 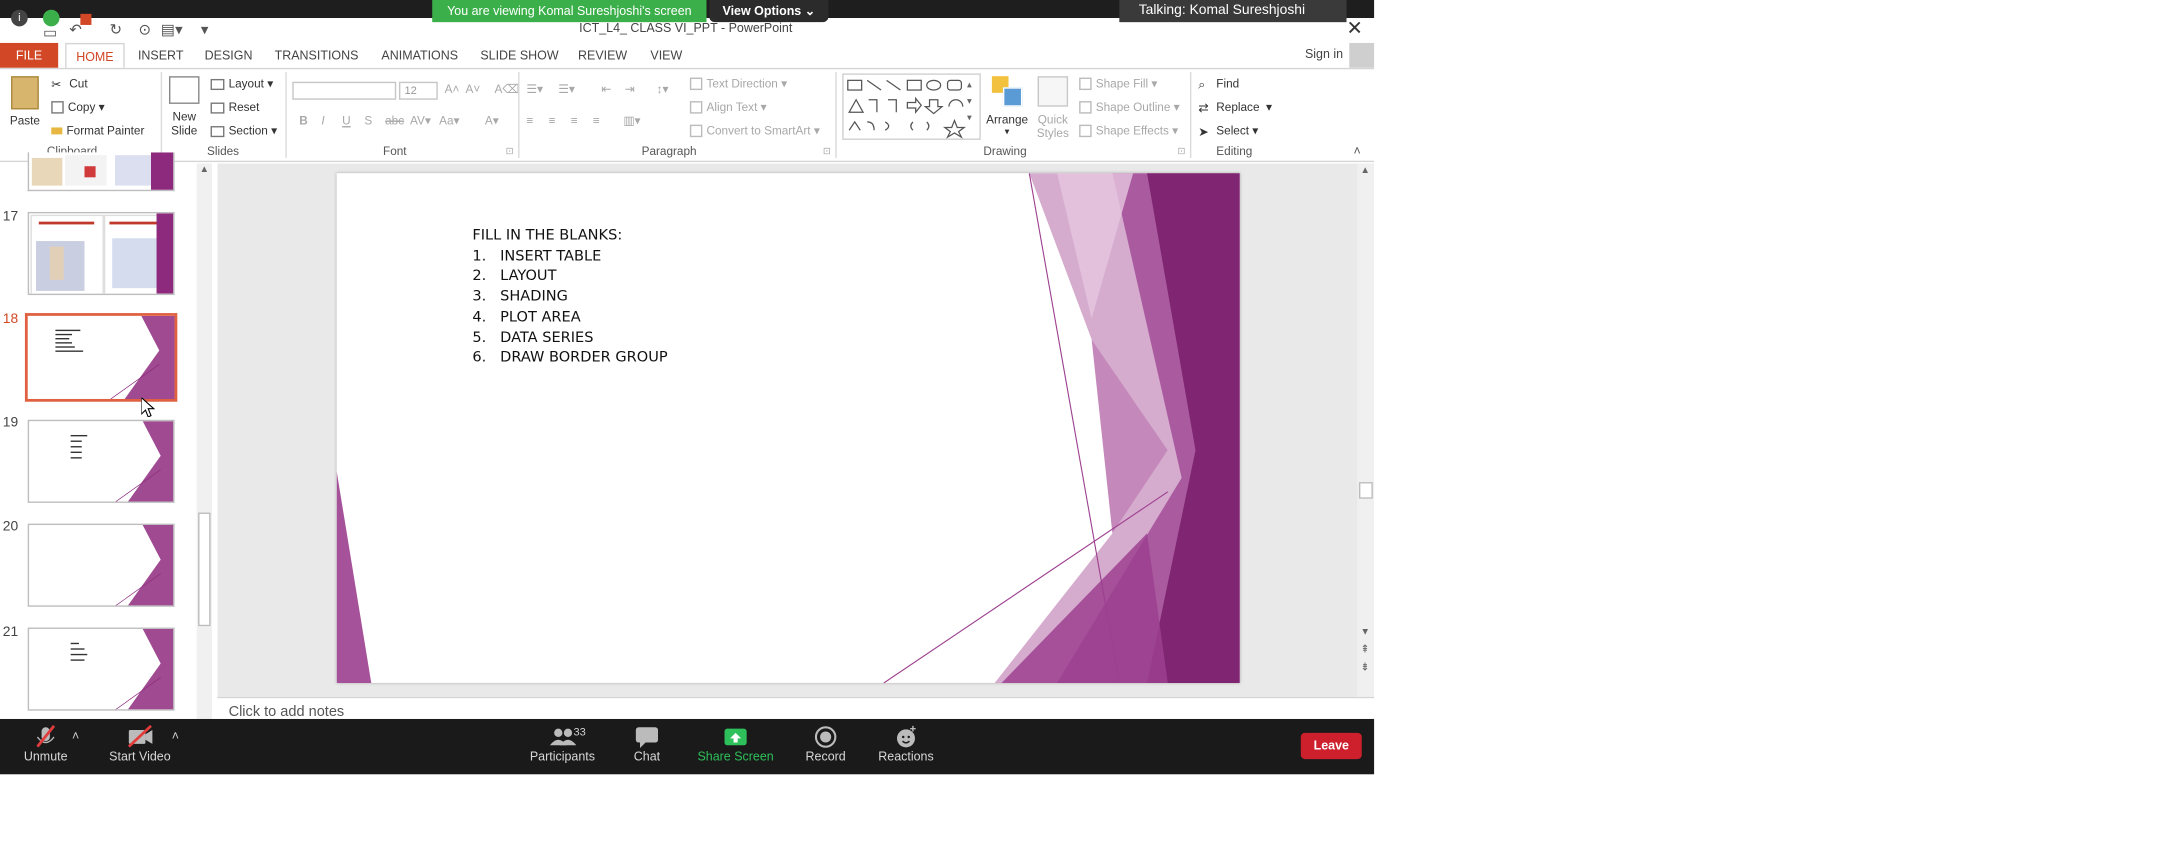 What do you see at coordinates (243, 130) in the screenshot?
I see `section-button: Section ▾` at bounding box center [243, 130].